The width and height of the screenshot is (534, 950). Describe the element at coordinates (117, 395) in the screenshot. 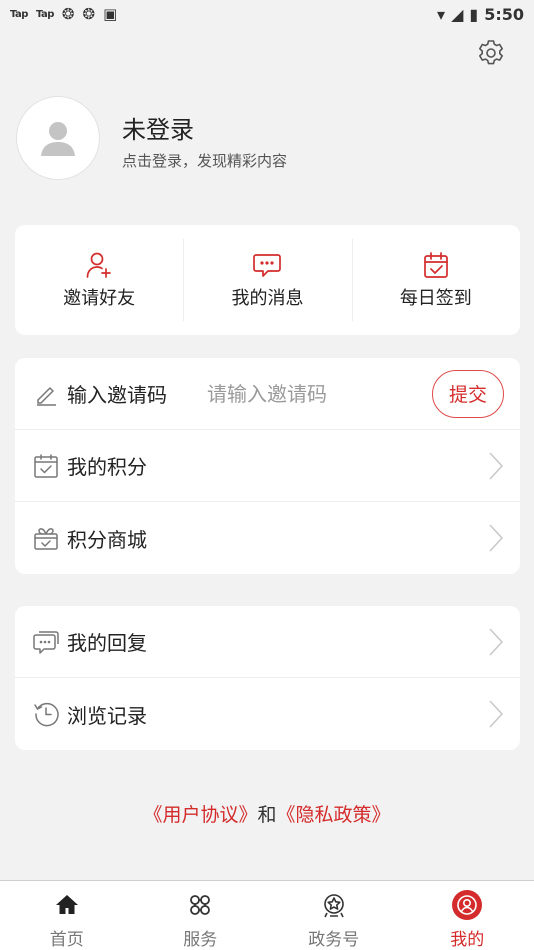

I see `invite-code-label: 输入邀请码` at that location.